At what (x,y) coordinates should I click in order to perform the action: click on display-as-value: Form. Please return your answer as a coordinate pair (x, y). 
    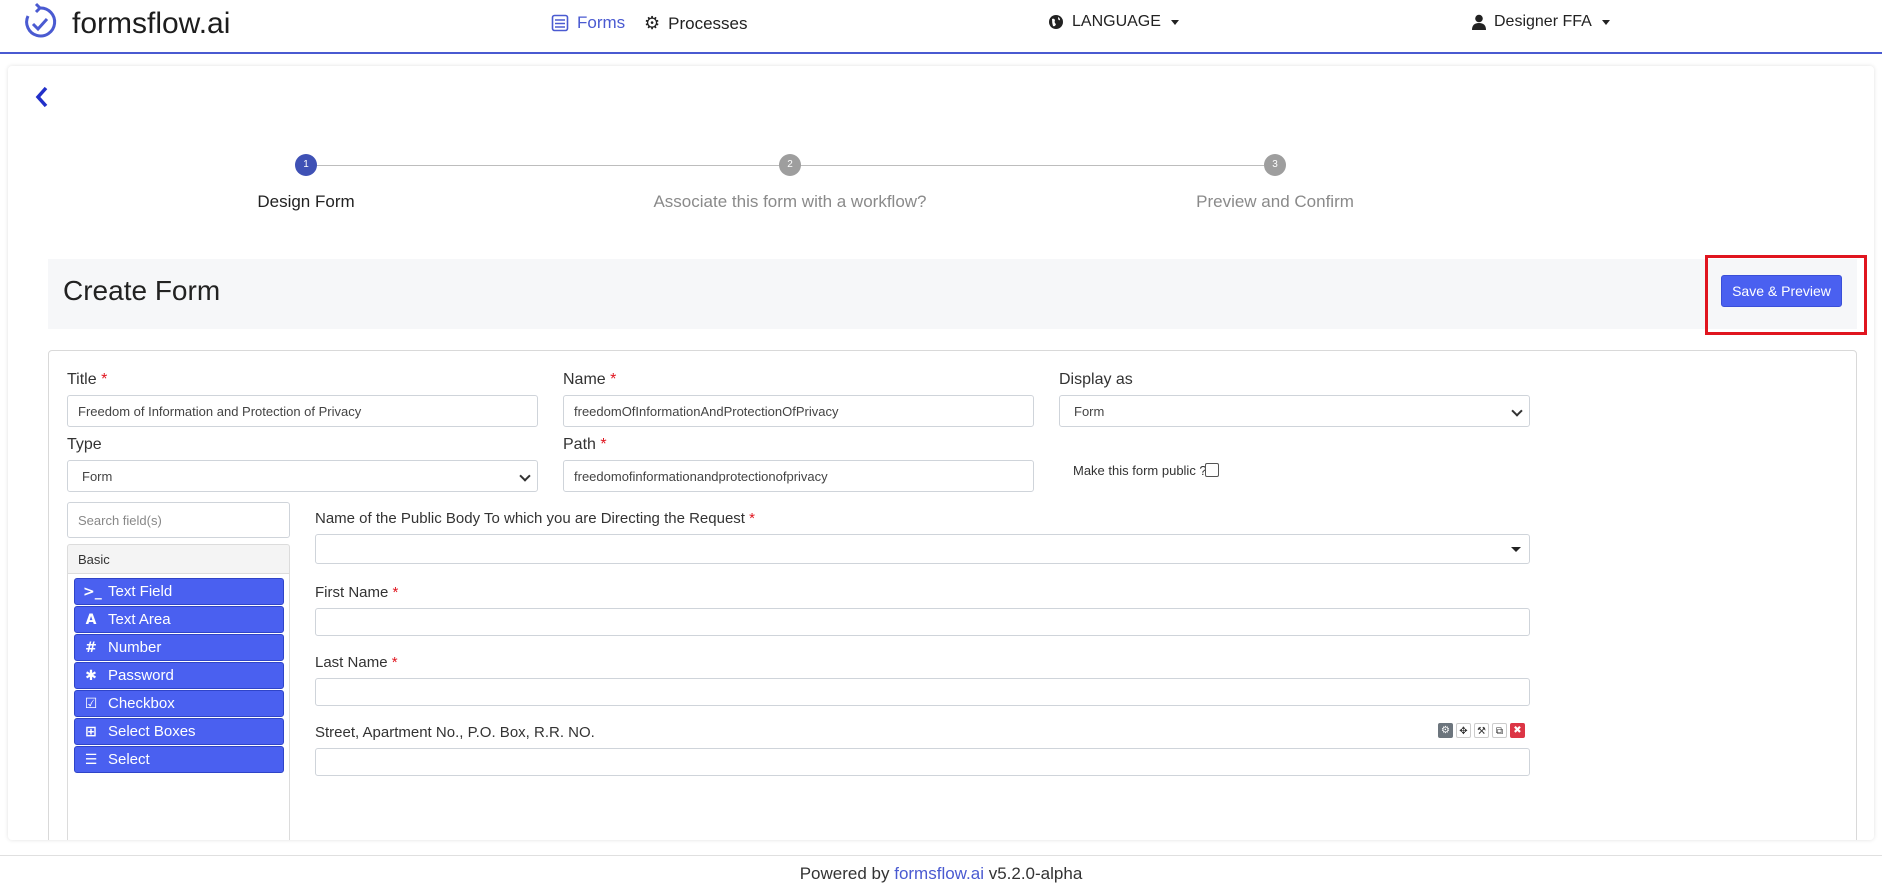
    Looking at the image, I should click on (1089, 411).